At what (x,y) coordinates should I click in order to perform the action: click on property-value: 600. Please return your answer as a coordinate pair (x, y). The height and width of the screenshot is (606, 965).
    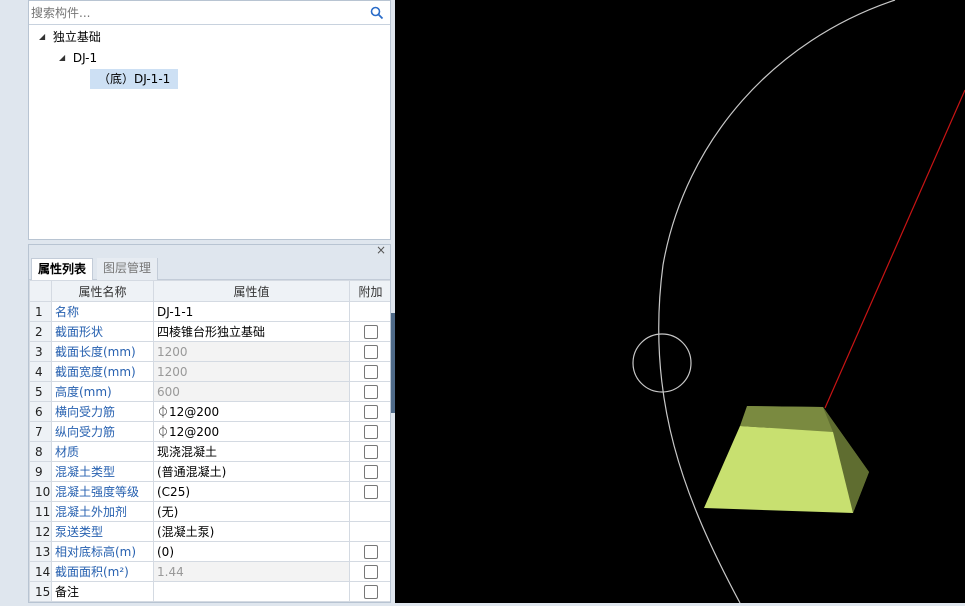
    Looking at the image, I should click on (251, 391).